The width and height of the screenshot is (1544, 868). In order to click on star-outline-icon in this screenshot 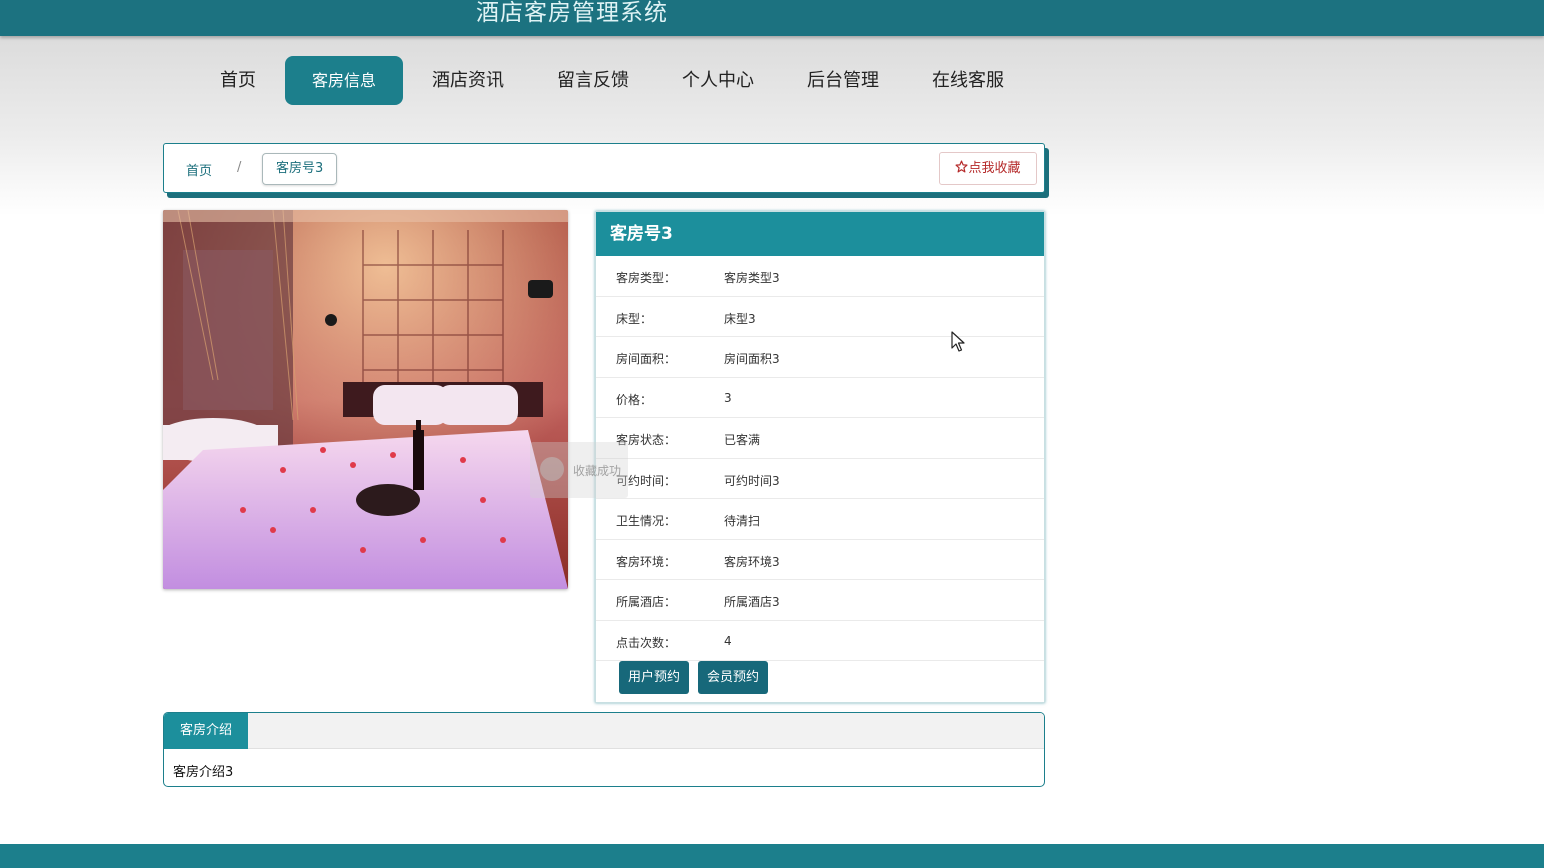, I will do `click(961, 166)`.